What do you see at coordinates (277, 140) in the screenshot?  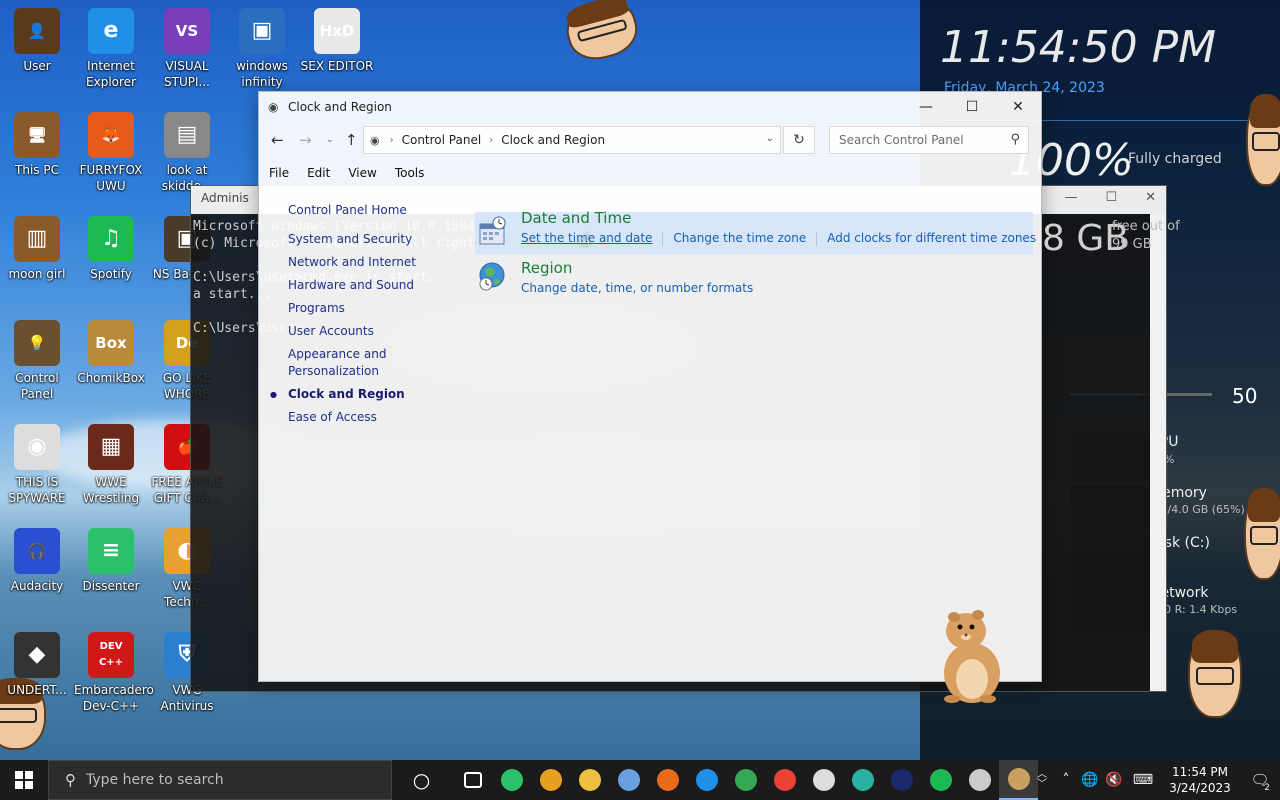 I see `back-arrow-icon: ←` at bounding box center [277, 140].